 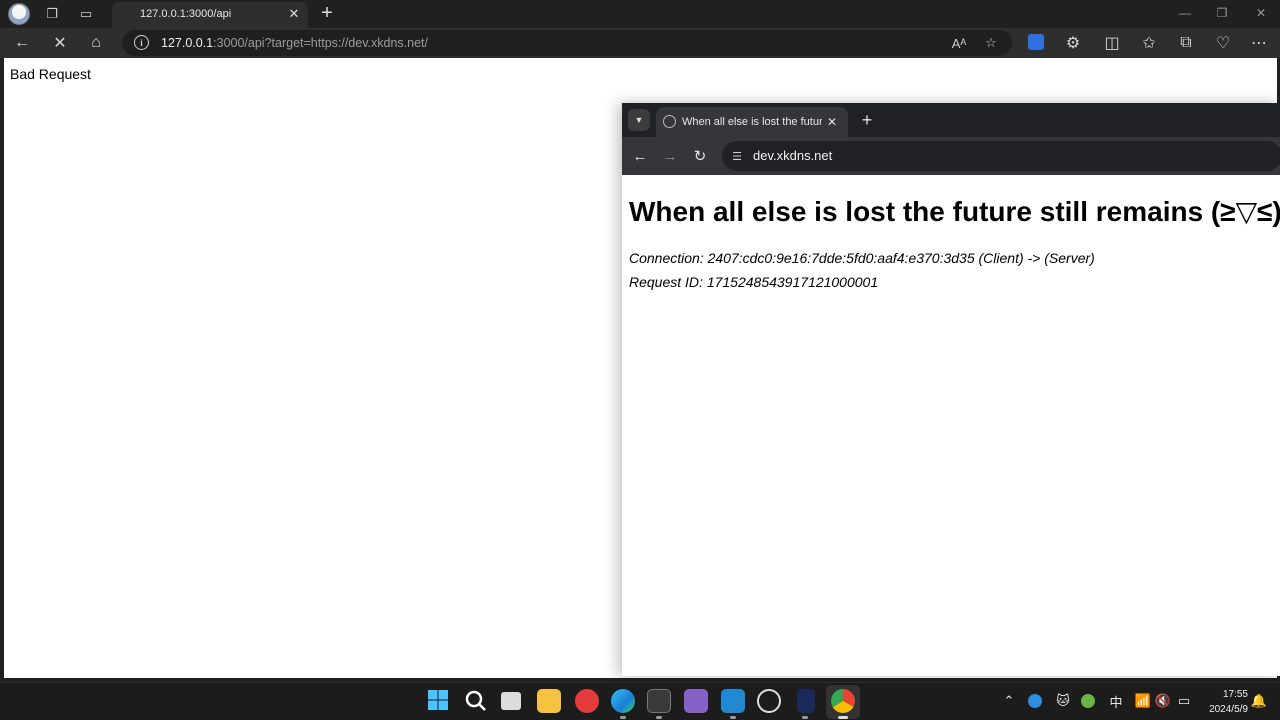 I want to click on chrome-icon, so click(x=843, y=701).